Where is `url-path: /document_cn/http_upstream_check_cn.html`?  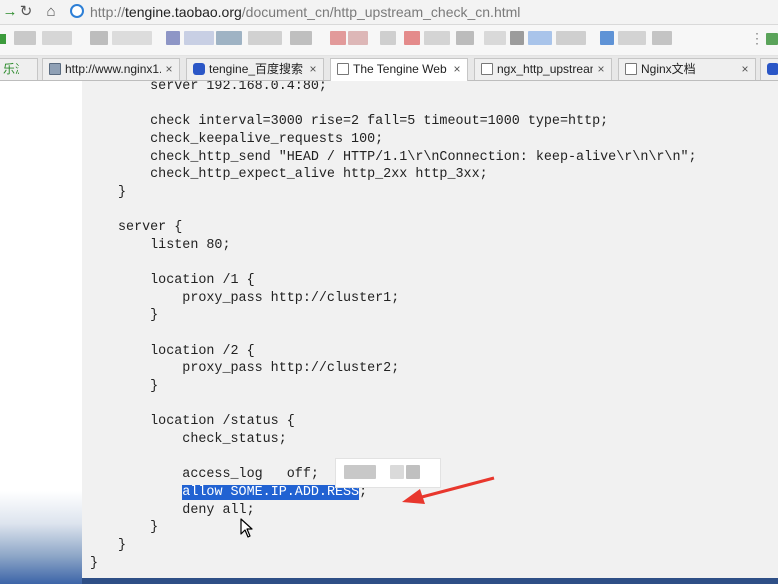 url-path: /document_cn/http_upstream_check_cn.html is located at coordinates (381, 12).